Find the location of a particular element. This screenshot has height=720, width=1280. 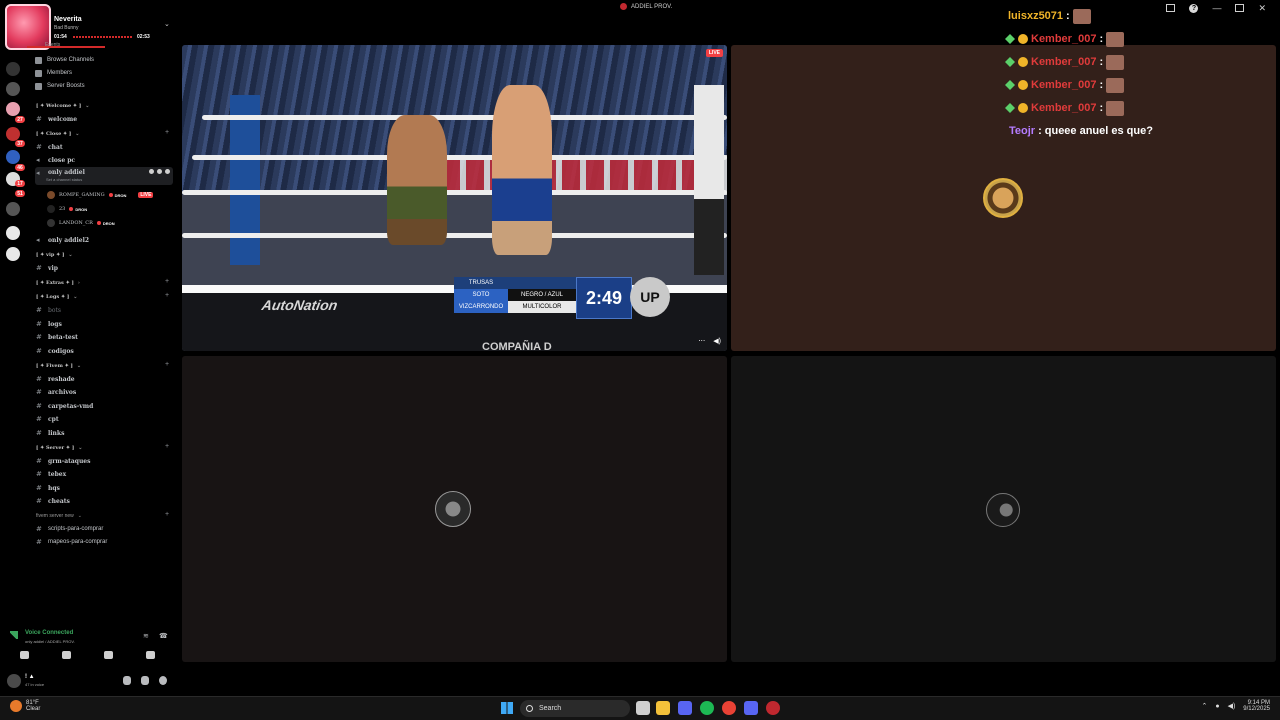

voice-user: ROMPE_GAMING DRON LIVE is located at coordinates (100, 195).